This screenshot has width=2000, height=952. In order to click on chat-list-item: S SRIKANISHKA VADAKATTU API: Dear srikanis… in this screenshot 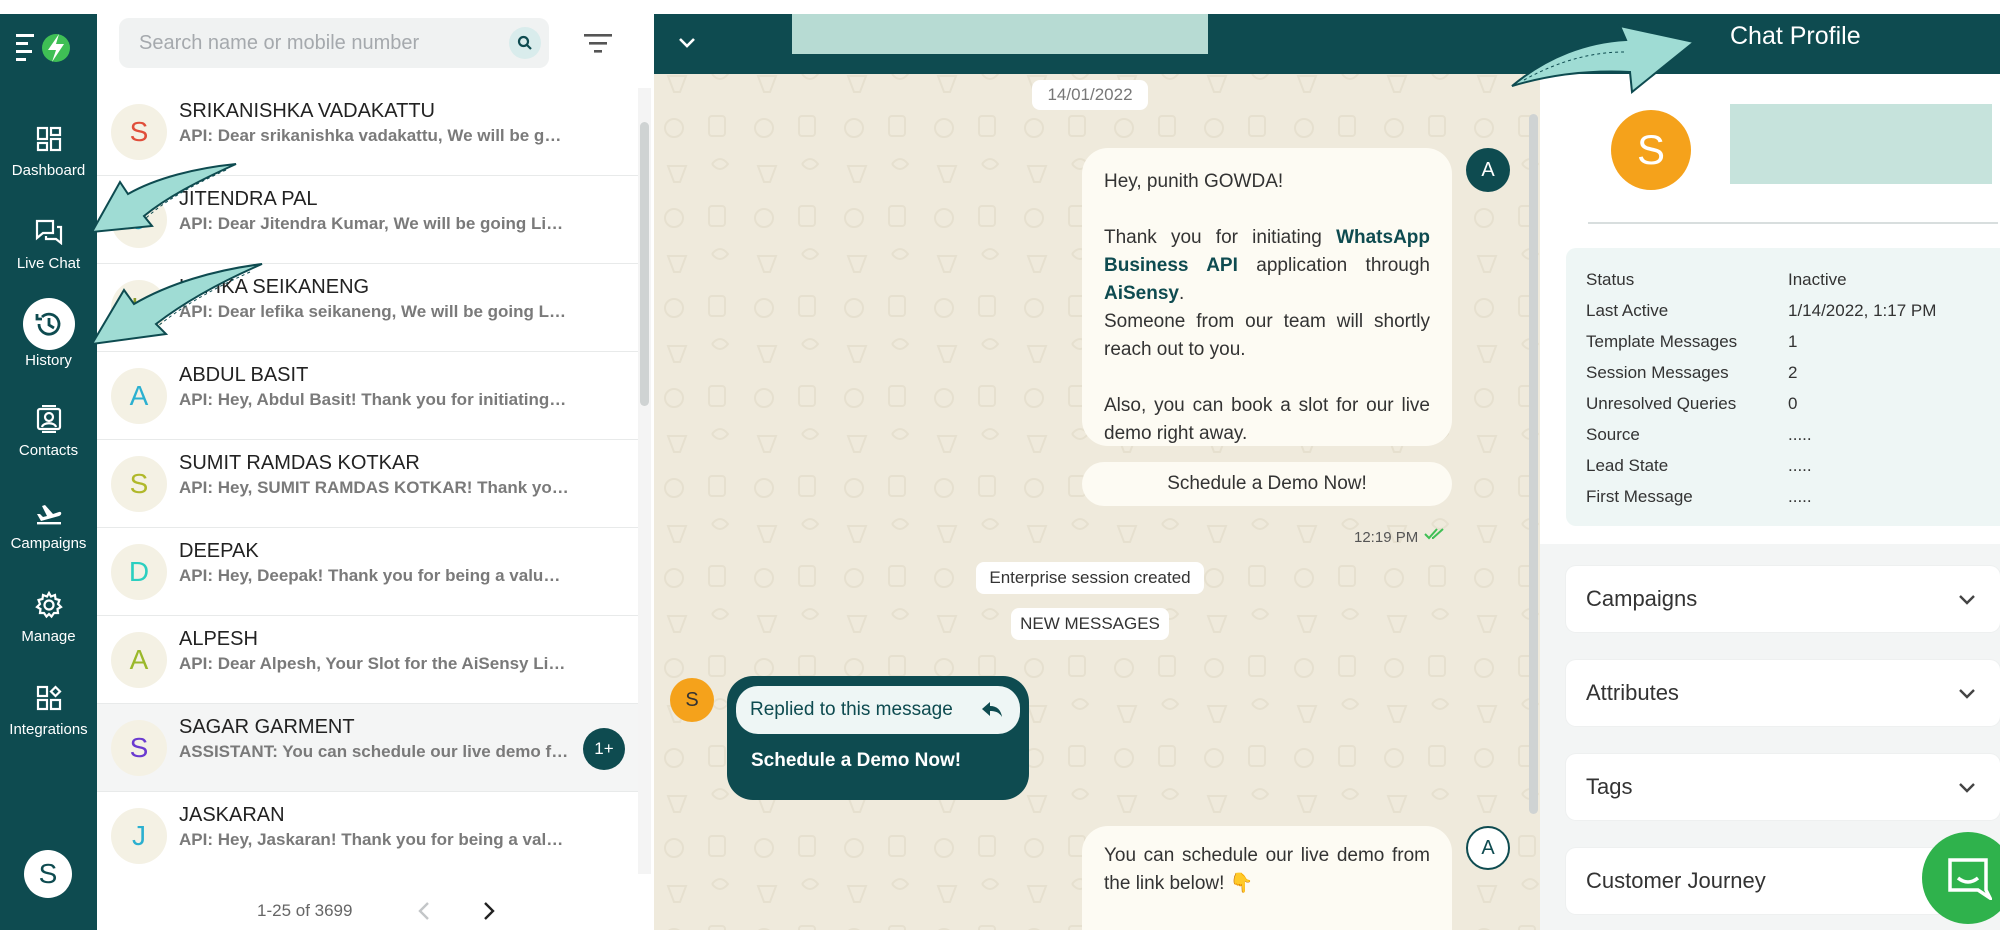, I will do `click(367, 132)`.